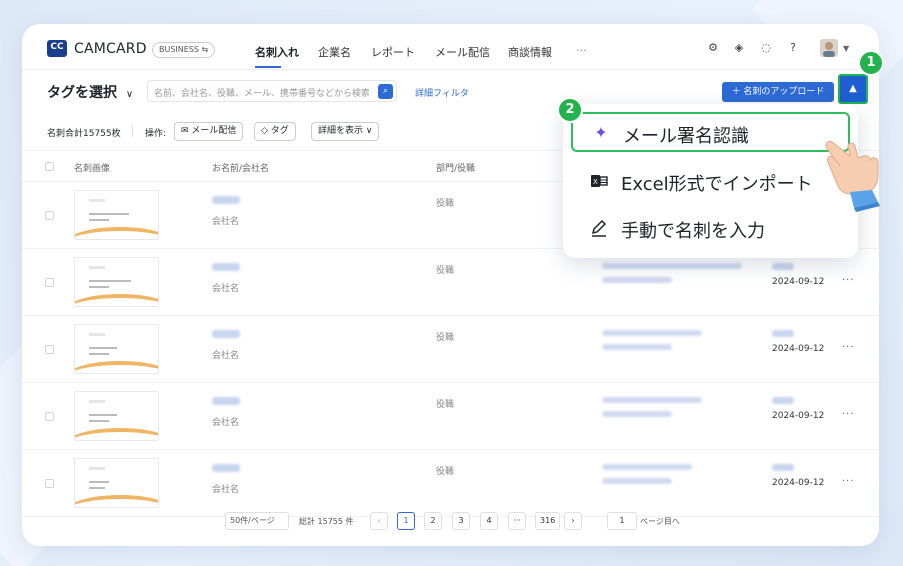  I want to click on page-button: 316, so click(548, 521).